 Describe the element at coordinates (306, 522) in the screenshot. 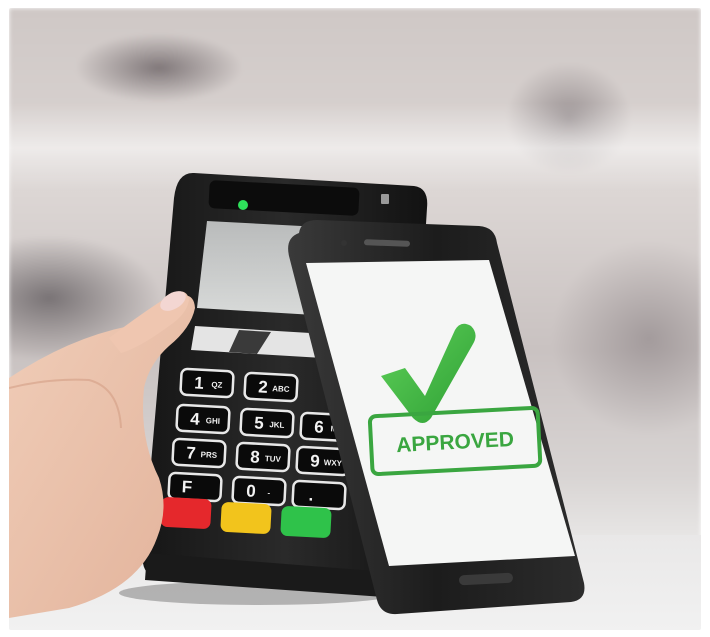

I see `enter-key` at that location.